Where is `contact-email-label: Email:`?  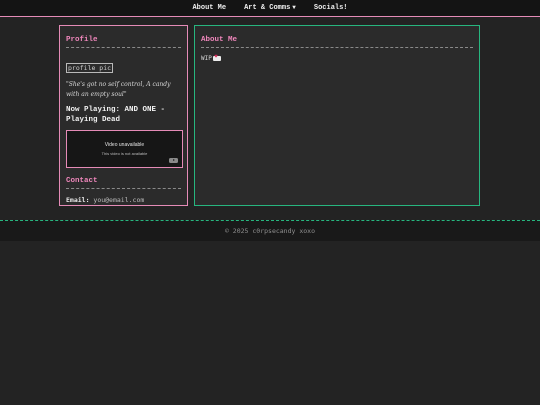 contact-email-label: Email: is located at coordinates (78, 200).